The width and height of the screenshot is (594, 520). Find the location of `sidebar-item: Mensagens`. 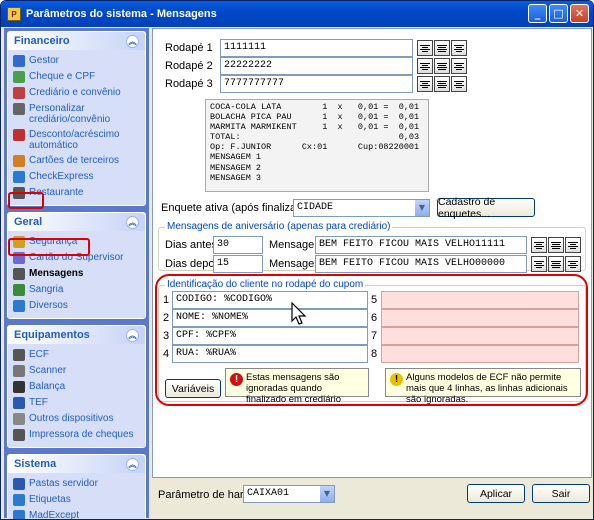

sidebar-item: Mensagens is located at coordinates (77, 274).